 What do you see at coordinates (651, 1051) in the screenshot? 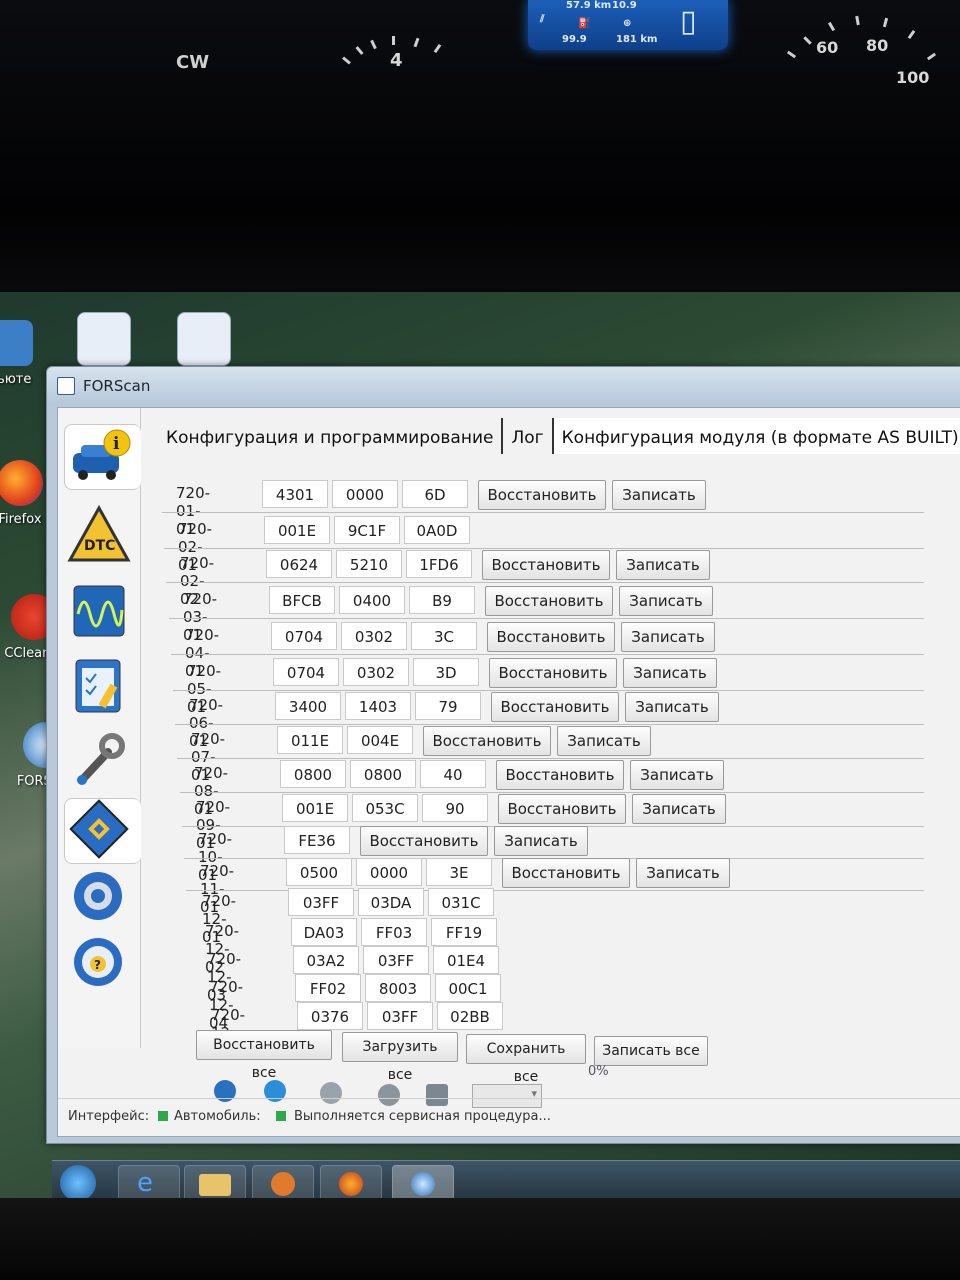
I see `write-all-button: Записать все` at bounding box center [651, 1051].